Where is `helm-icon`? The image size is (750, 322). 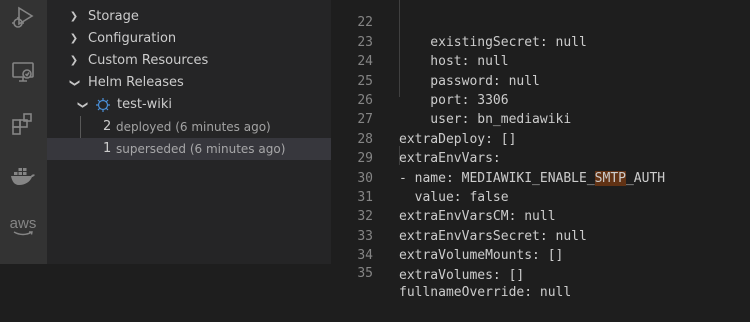
helm-icon is located at coordinates (103, 105).